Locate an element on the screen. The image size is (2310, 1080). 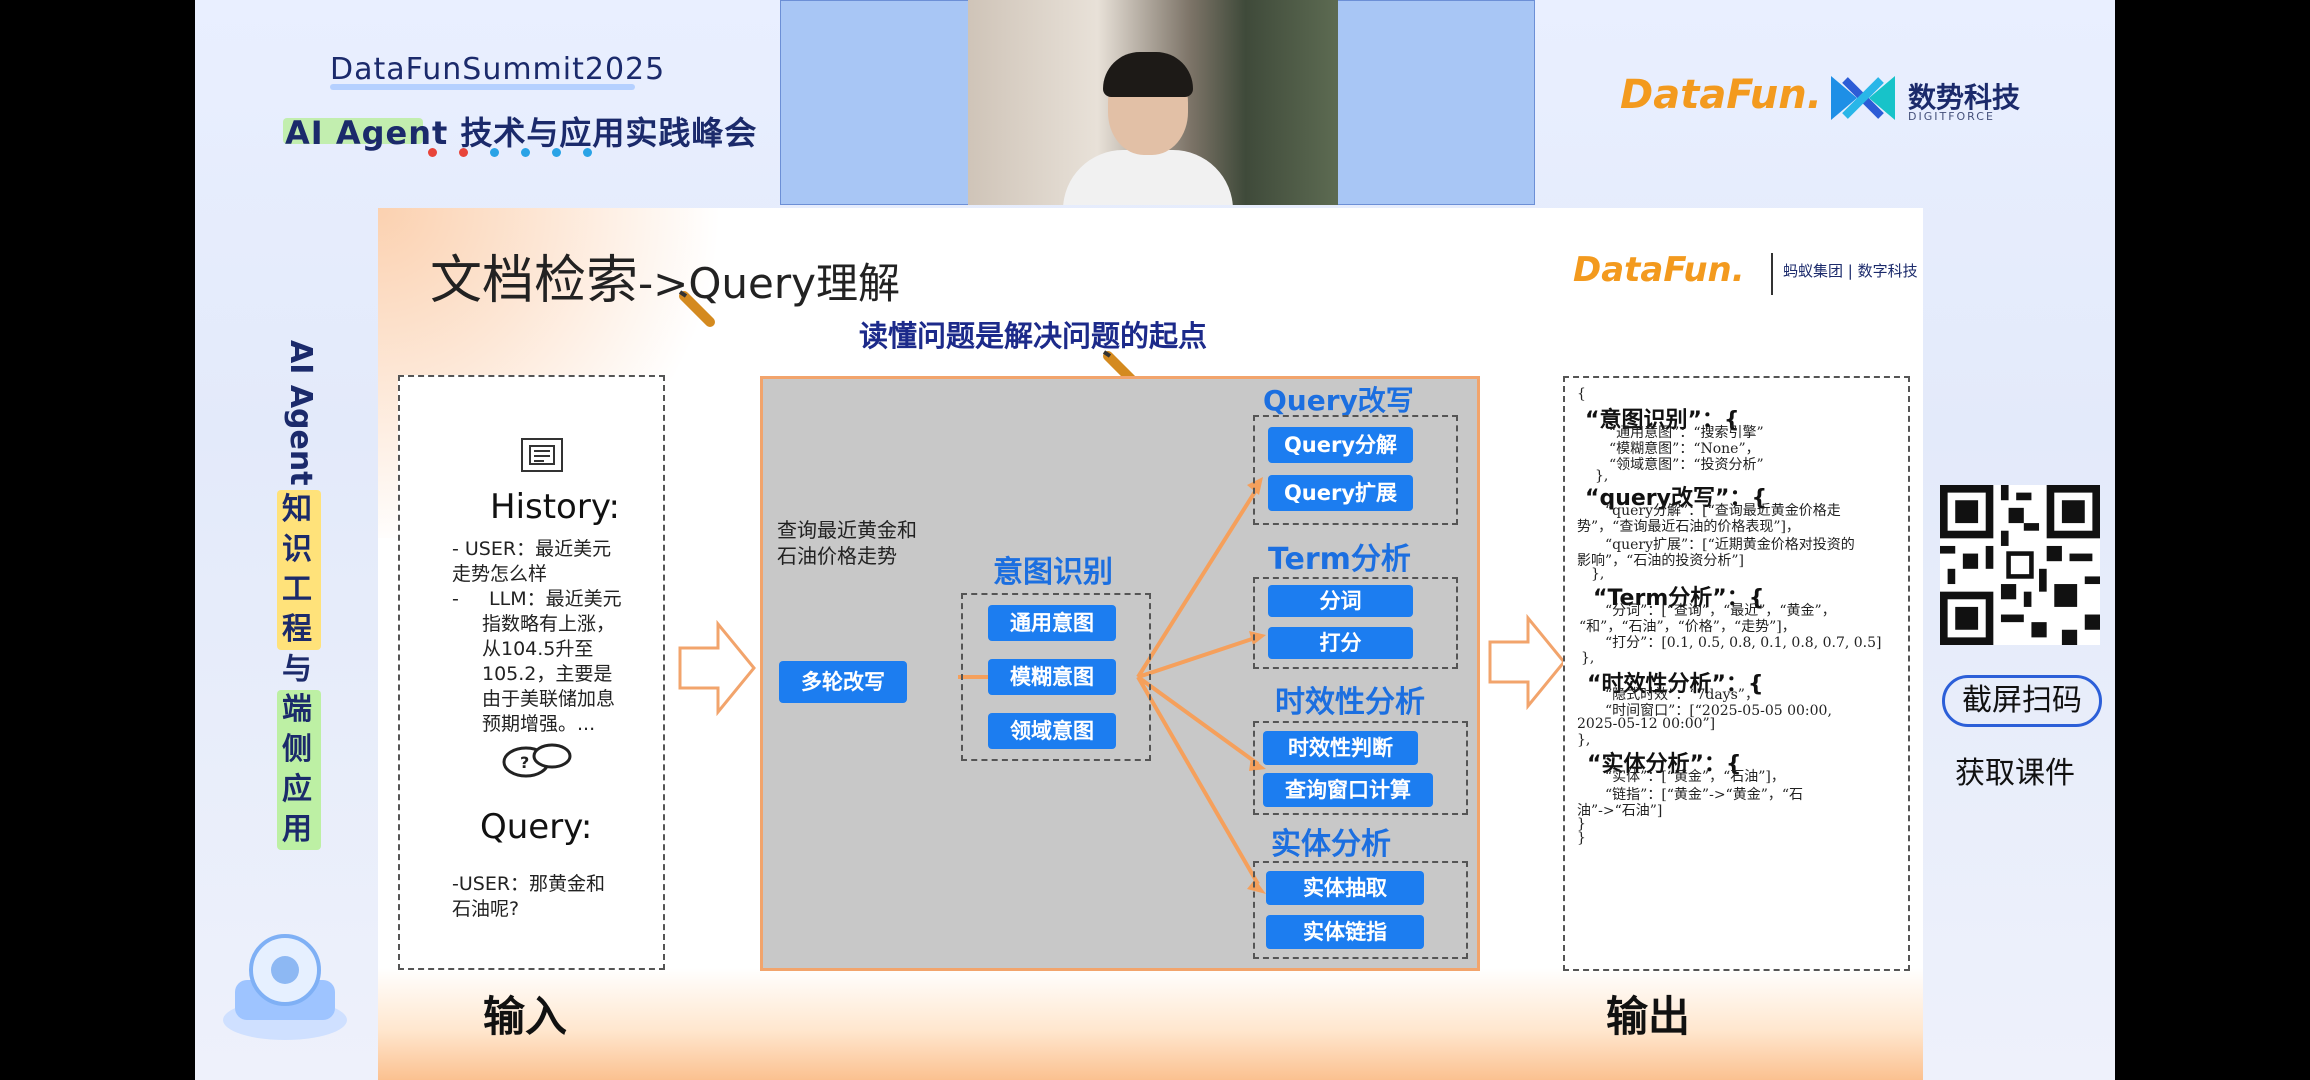
side-title-latin: AI Agent is located at coordinates (300, 413).